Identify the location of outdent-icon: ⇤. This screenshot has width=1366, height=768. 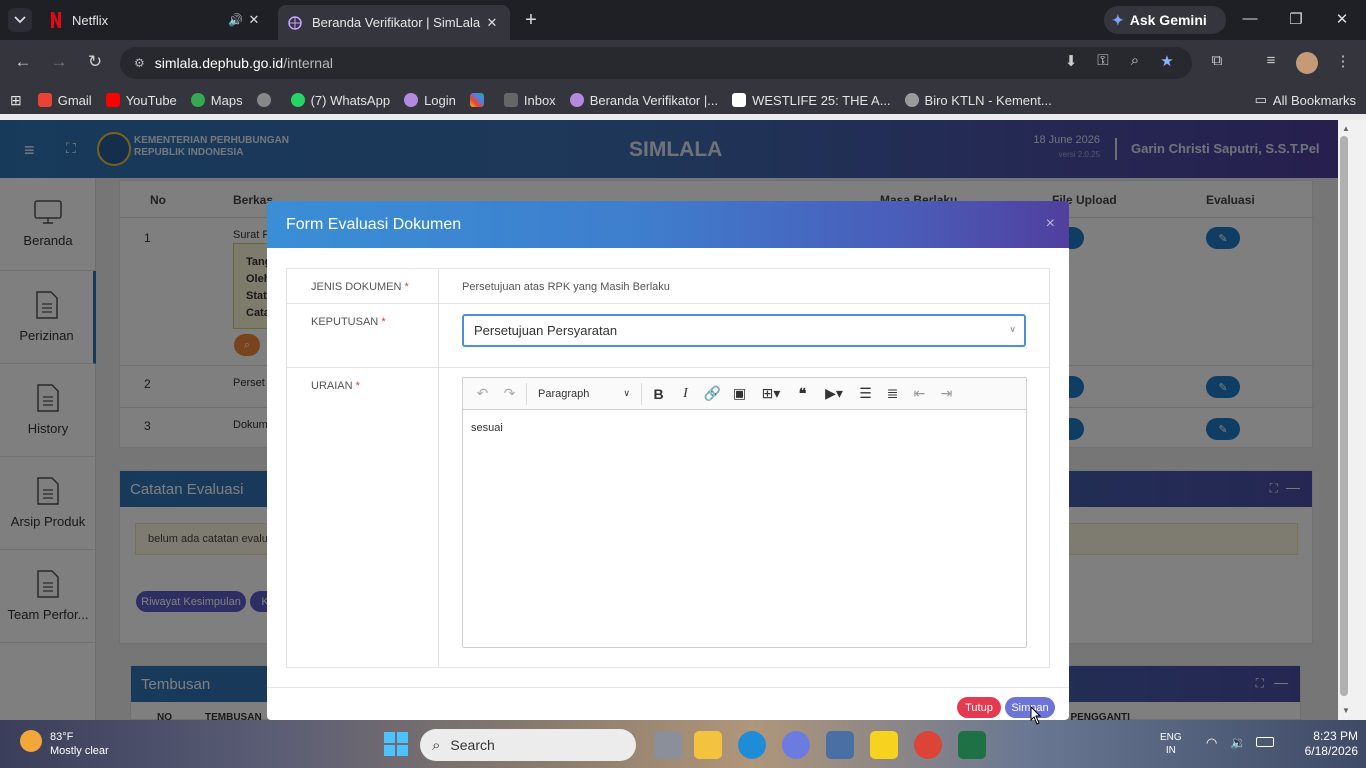
(919, 394).